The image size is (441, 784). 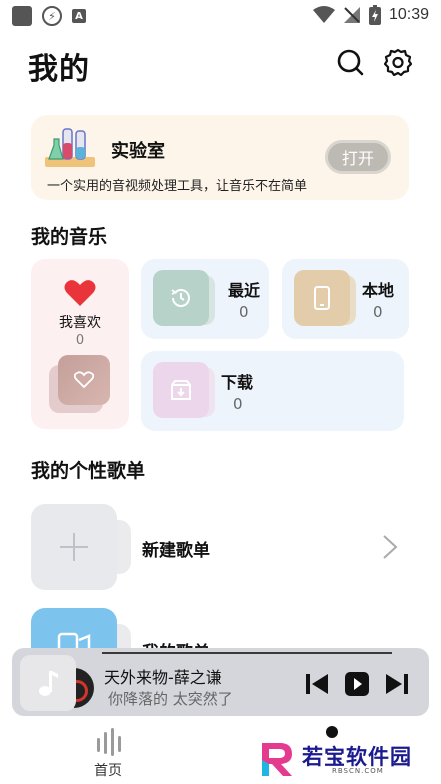 I want to click on local-cover, so click(x=322, y=298).